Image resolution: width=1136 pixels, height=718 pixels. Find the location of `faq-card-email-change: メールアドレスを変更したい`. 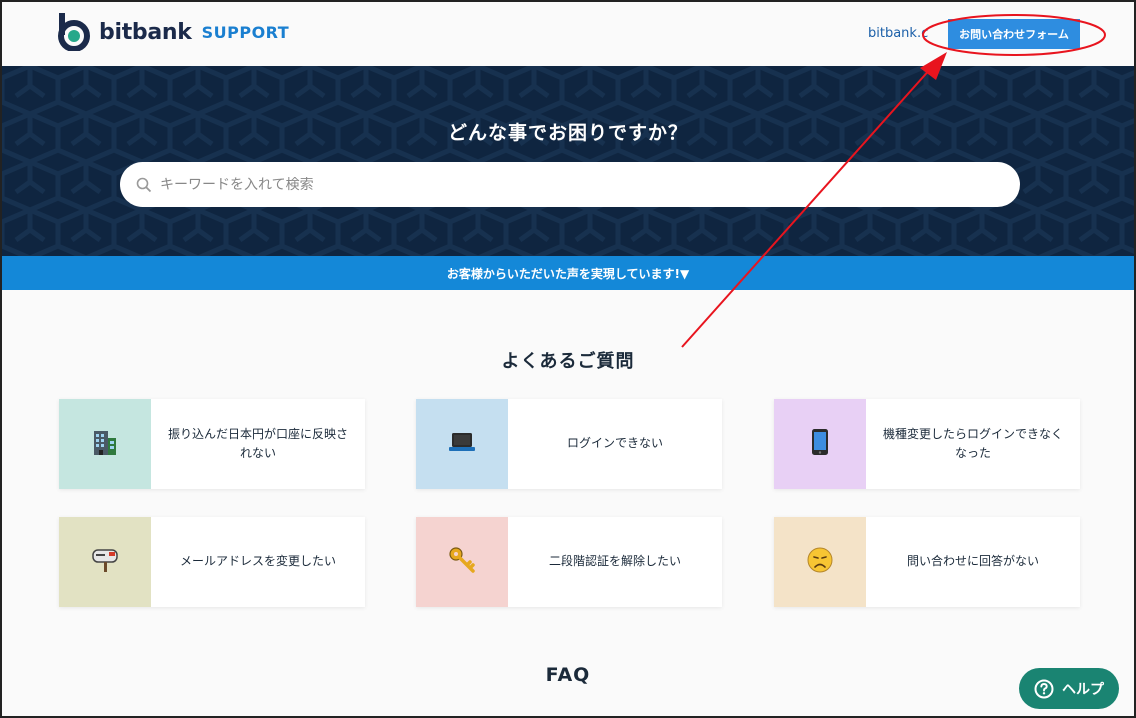

faq-card-email-change: メールアドレスを変更したい is located at coordinates (212, 562).